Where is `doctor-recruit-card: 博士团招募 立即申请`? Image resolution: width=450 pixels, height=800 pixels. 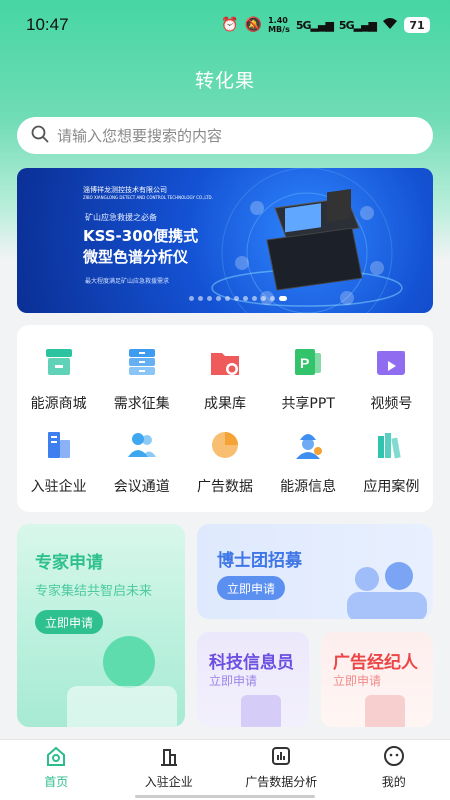
doctor-recruit-card: 博士团招募 立即申请 is located at coordinates (315, 571).